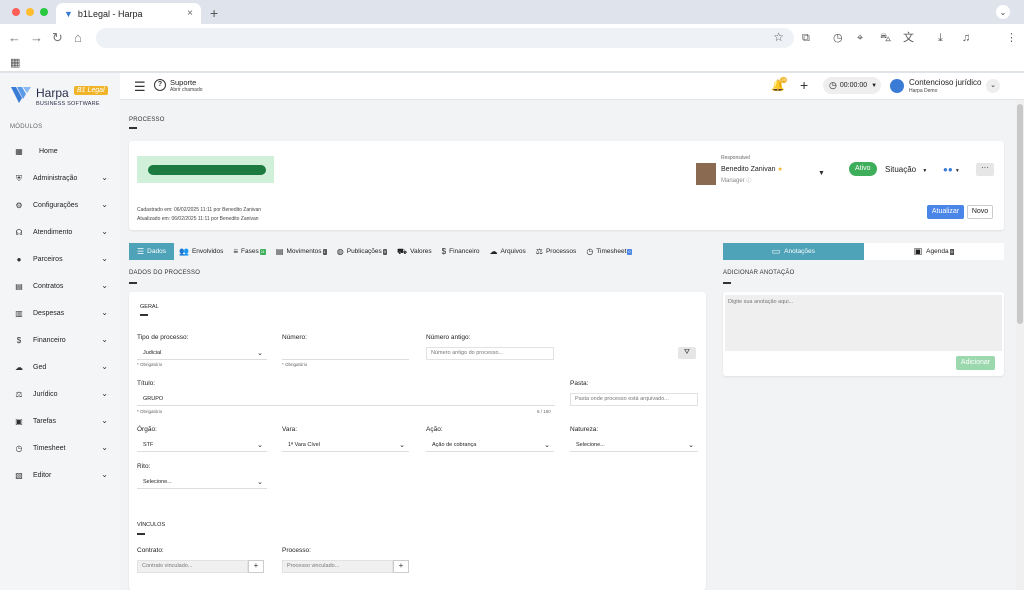  Describe the element at coordinates (608, 251) in the screenshot. I see `tab-timesheet: ◷ Timesheet 0` at that location.